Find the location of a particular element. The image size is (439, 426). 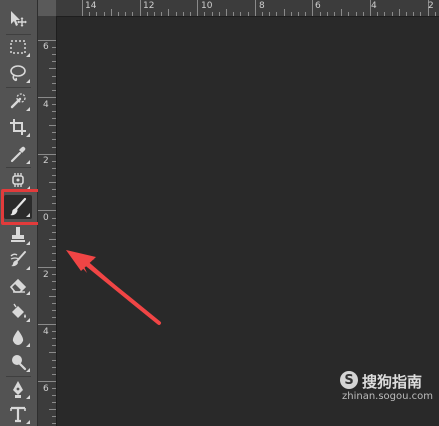

brush-tool is located at coordinates (18, 207).